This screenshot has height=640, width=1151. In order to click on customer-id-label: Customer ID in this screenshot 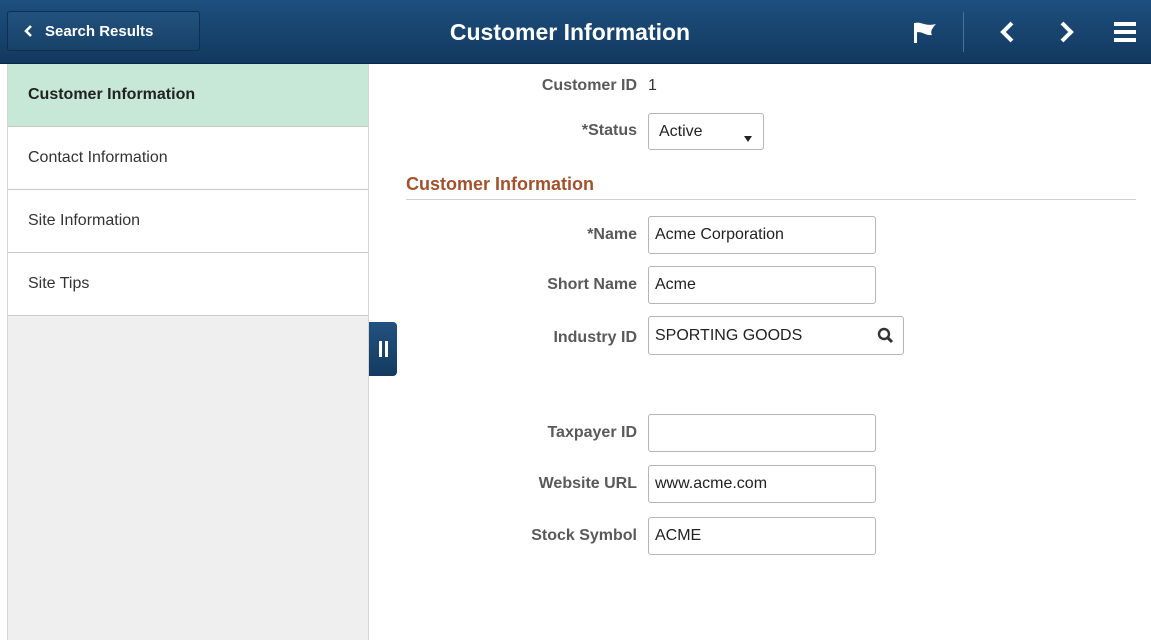, I will do `click(589, 85)`.